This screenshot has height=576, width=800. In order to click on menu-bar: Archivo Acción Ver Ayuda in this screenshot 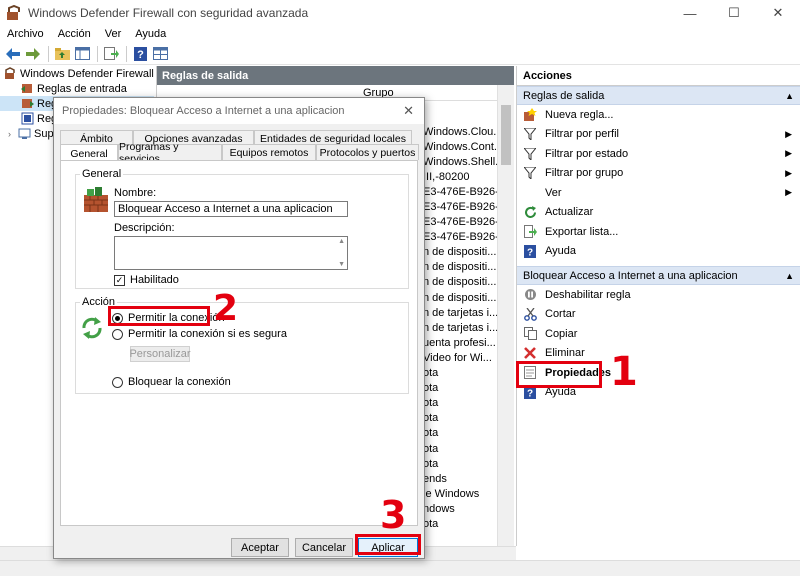, I will do `click(400, 34)`.